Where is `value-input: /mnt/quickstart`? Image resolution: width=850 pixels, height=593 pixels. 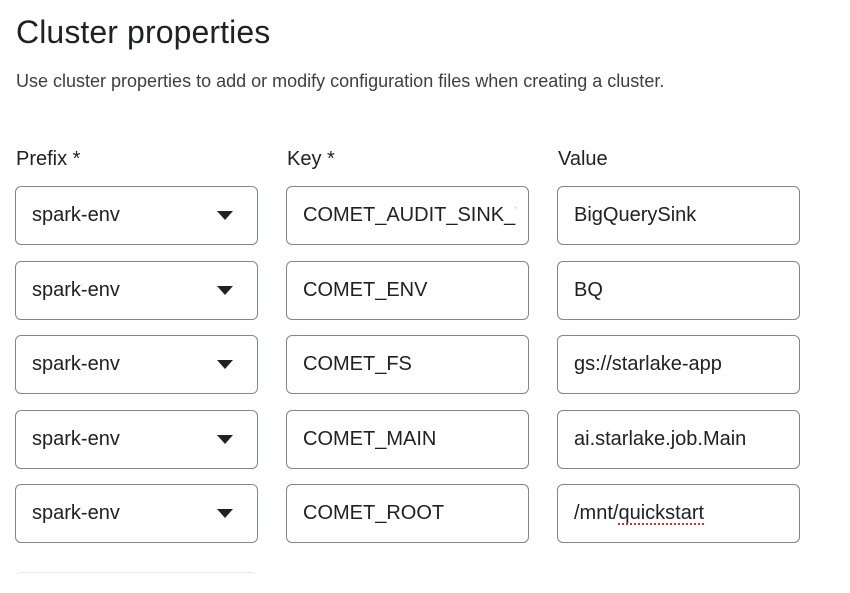
value-input: /mnt/quickstart is located at coordinates (678, 513).